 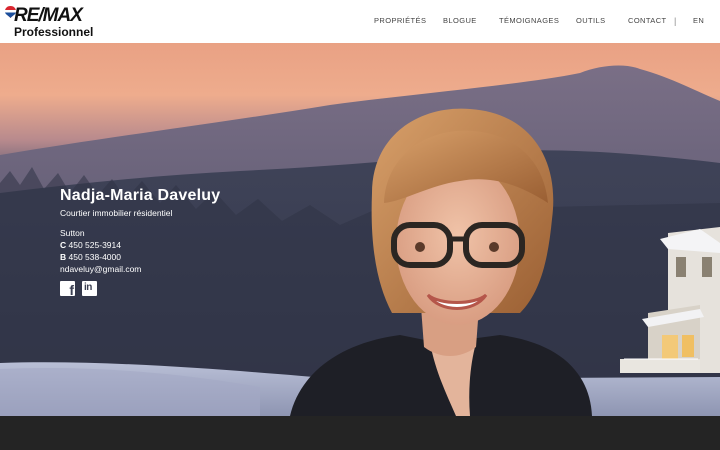 I want to click on nav-item-temoignages: TÉMOIGNAGES, so click(x=529, y=21).